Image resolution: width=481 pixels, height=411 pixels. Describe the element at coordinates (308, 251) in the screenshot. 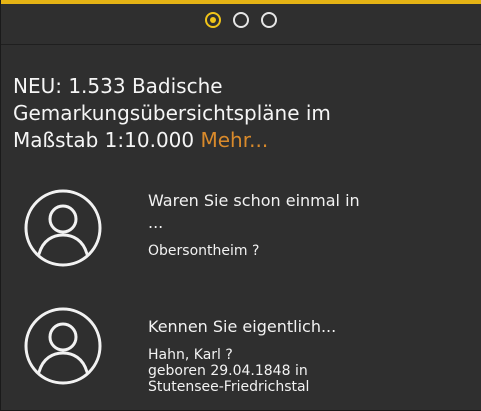

I see `answer-place: Obersontheim ?` at that location.